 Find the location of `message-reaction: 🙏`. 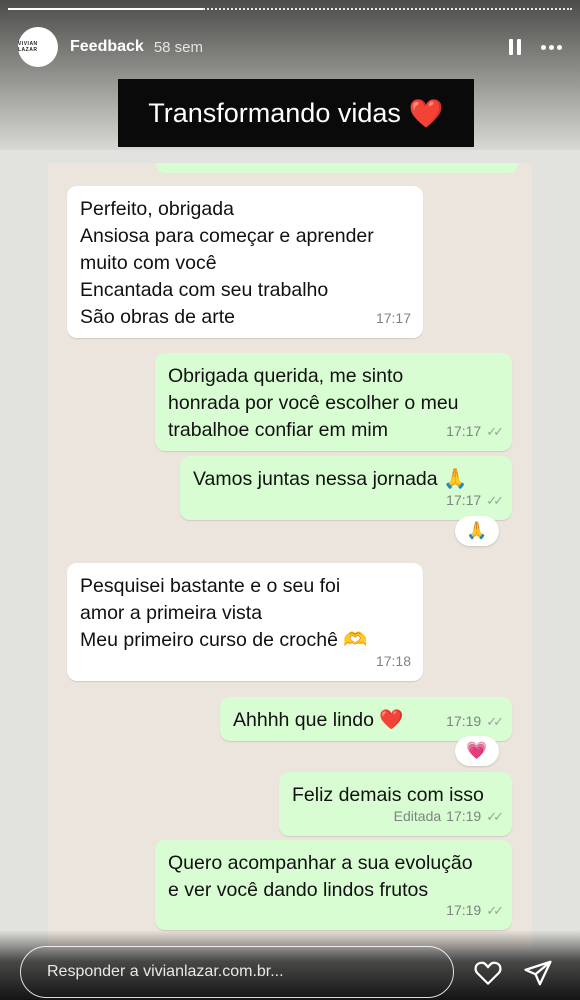

message-reaction: 🙏 is located at coordinates (477, 531).